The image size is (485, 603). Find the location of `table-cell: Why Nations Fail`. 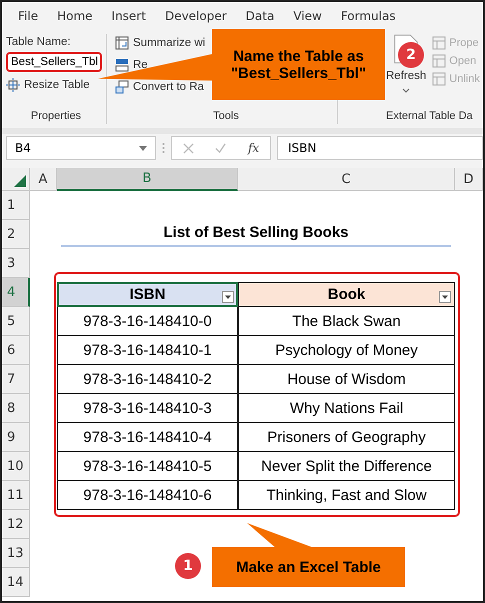

table-cell: Why Nations Fail is located at coordinates (346, 408).